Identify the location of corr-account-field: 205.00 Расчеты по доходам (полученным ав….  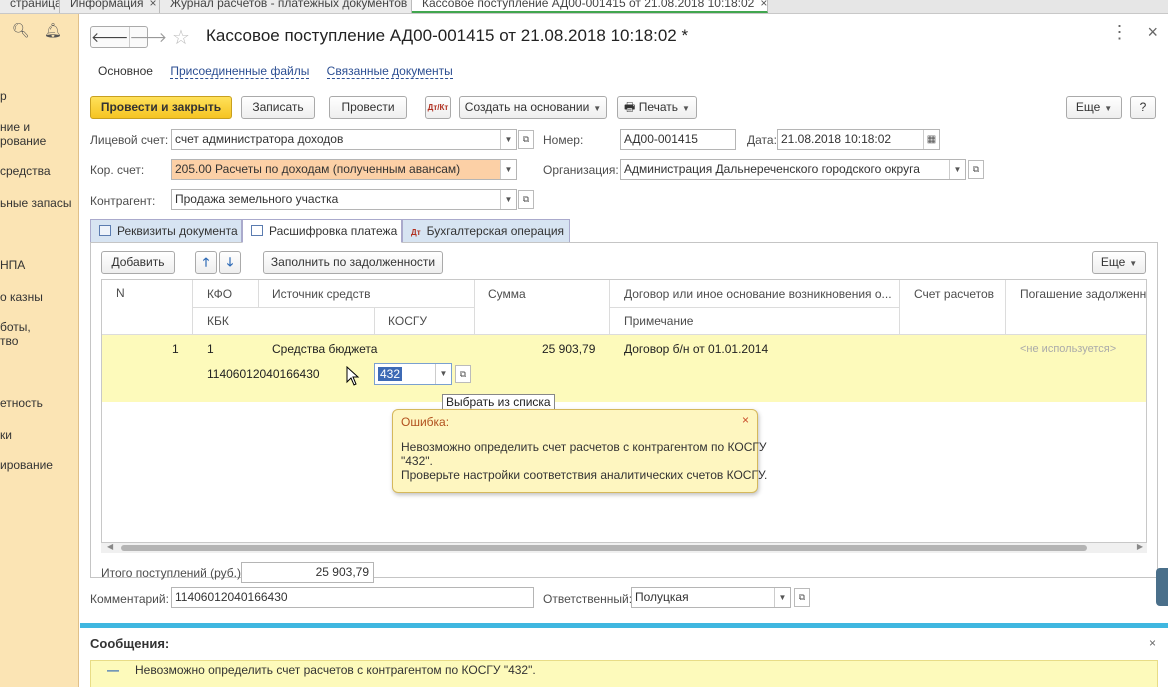
(344, 169).